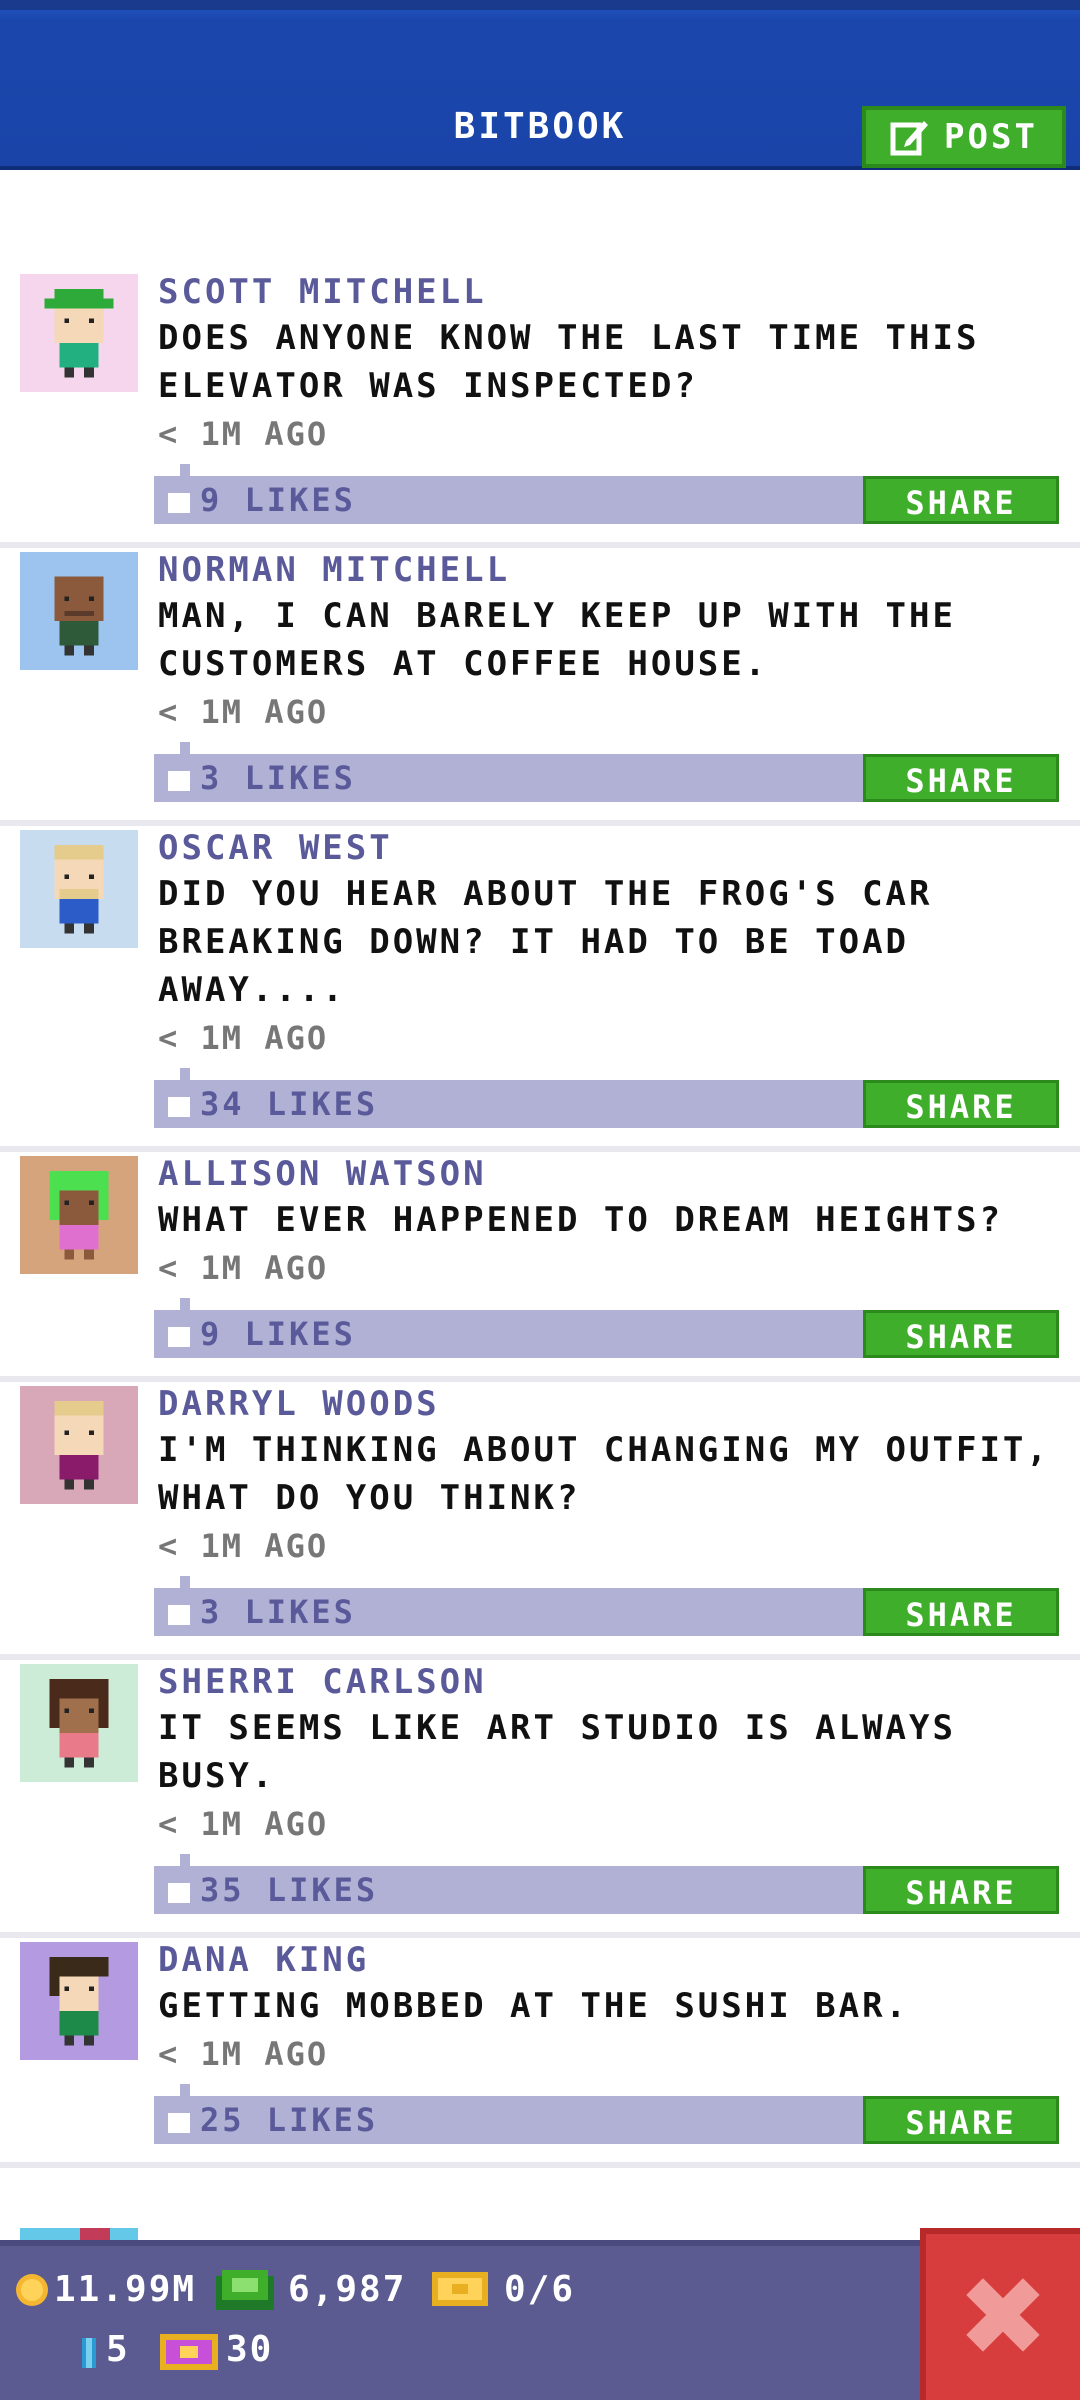 The height and width of the screenshot is (2400, 1080). Describe the element at coordinates (619, 1960) in the screenshot. I see `author-name: DANA KING` at that location.